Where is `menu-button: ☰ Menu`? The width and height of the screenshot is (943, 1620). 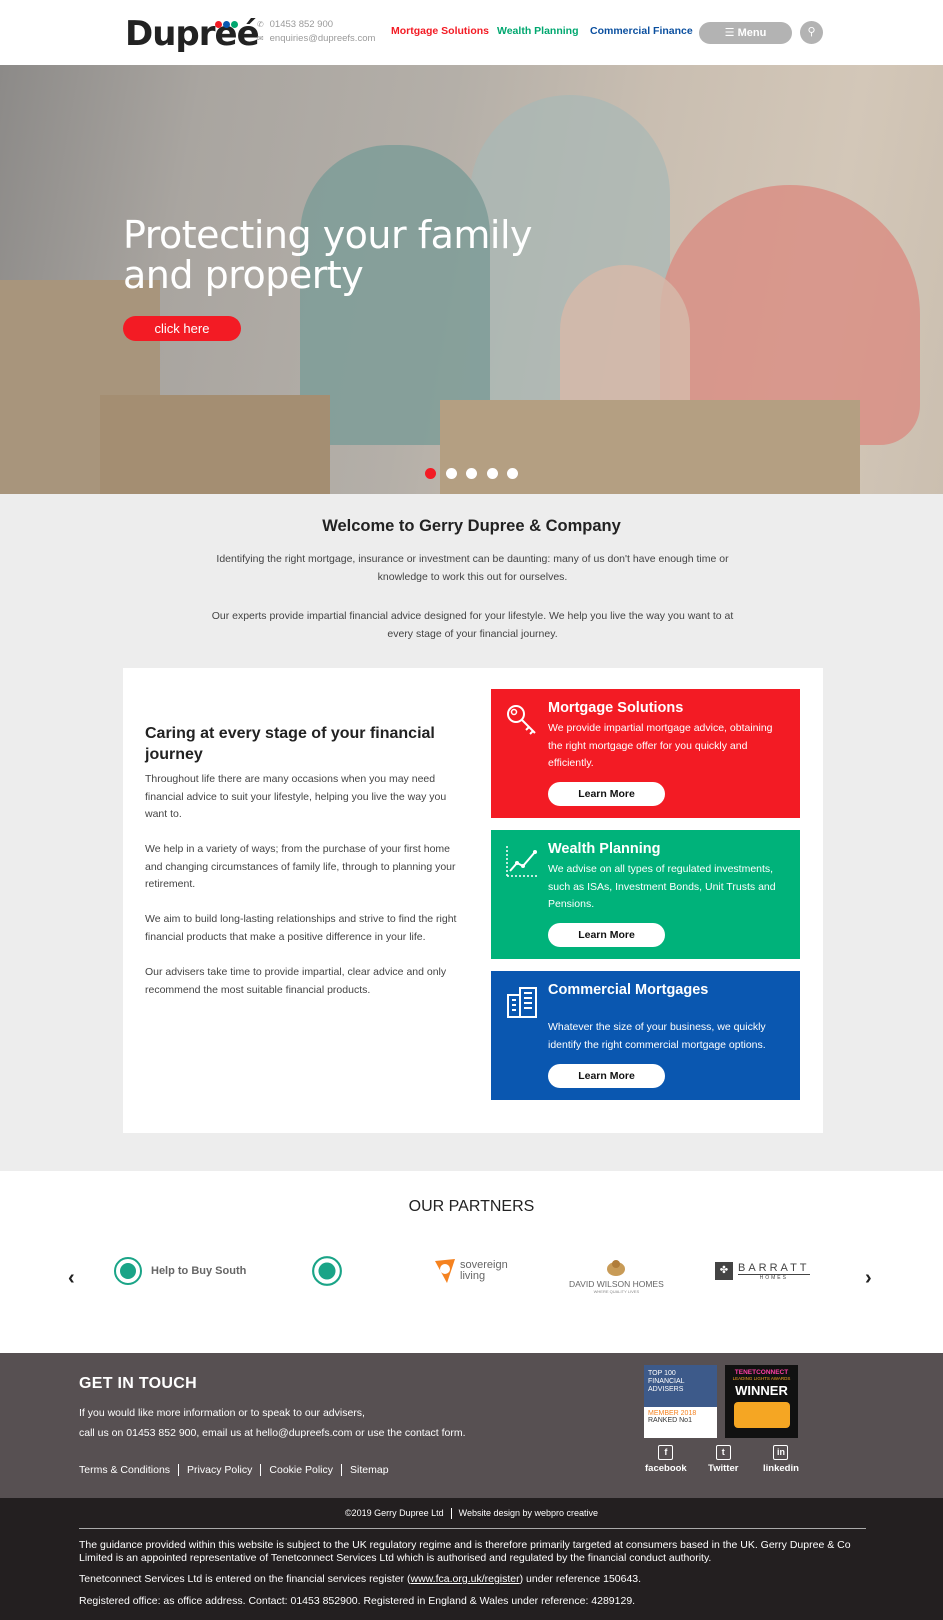 menu-button: ☰ Menu is located at coordinates (745, 33).